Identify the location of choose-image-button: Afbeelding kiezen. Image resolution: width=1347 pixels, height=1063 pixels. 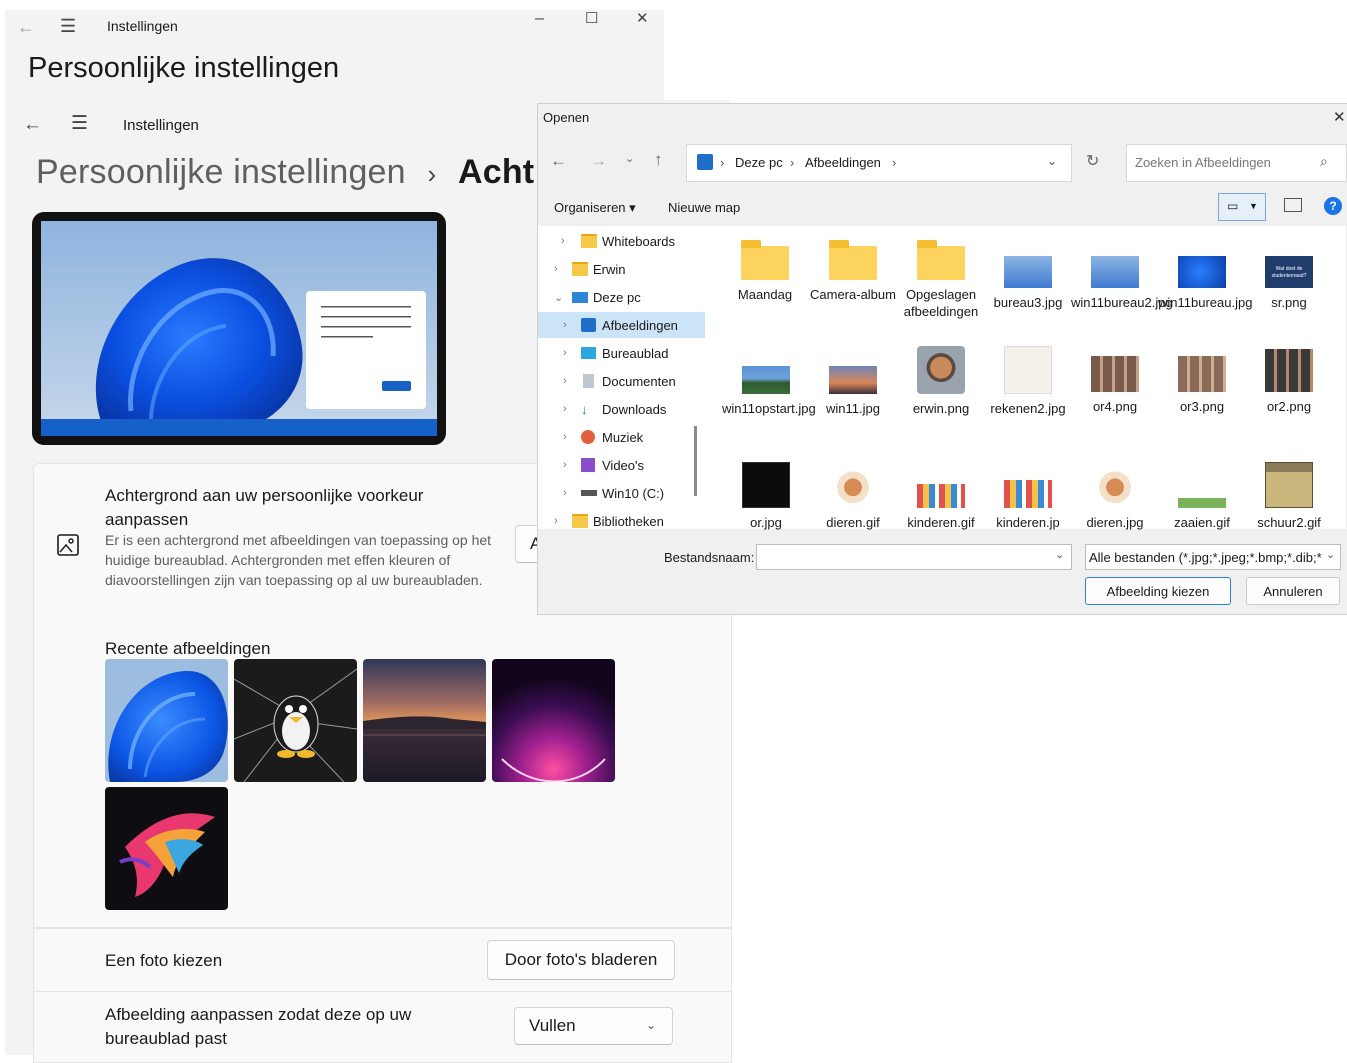
(1158, 591).